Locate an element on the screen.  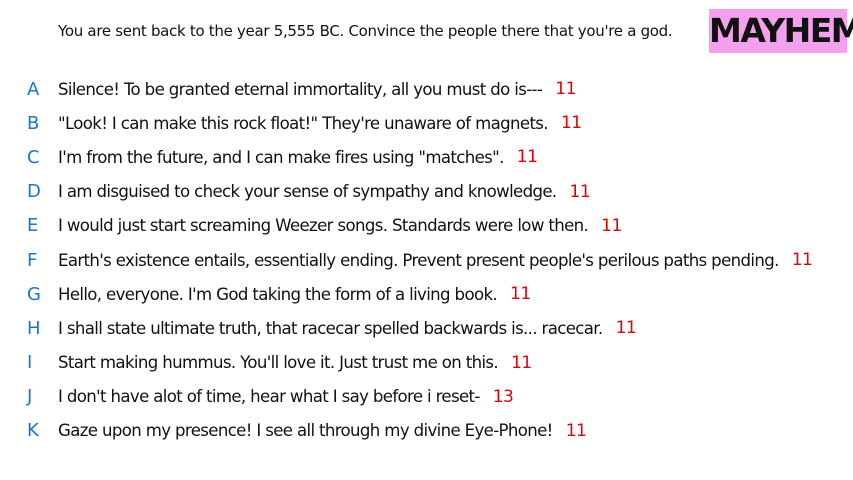
answer-letter: D is located at coordinates (34, 192).